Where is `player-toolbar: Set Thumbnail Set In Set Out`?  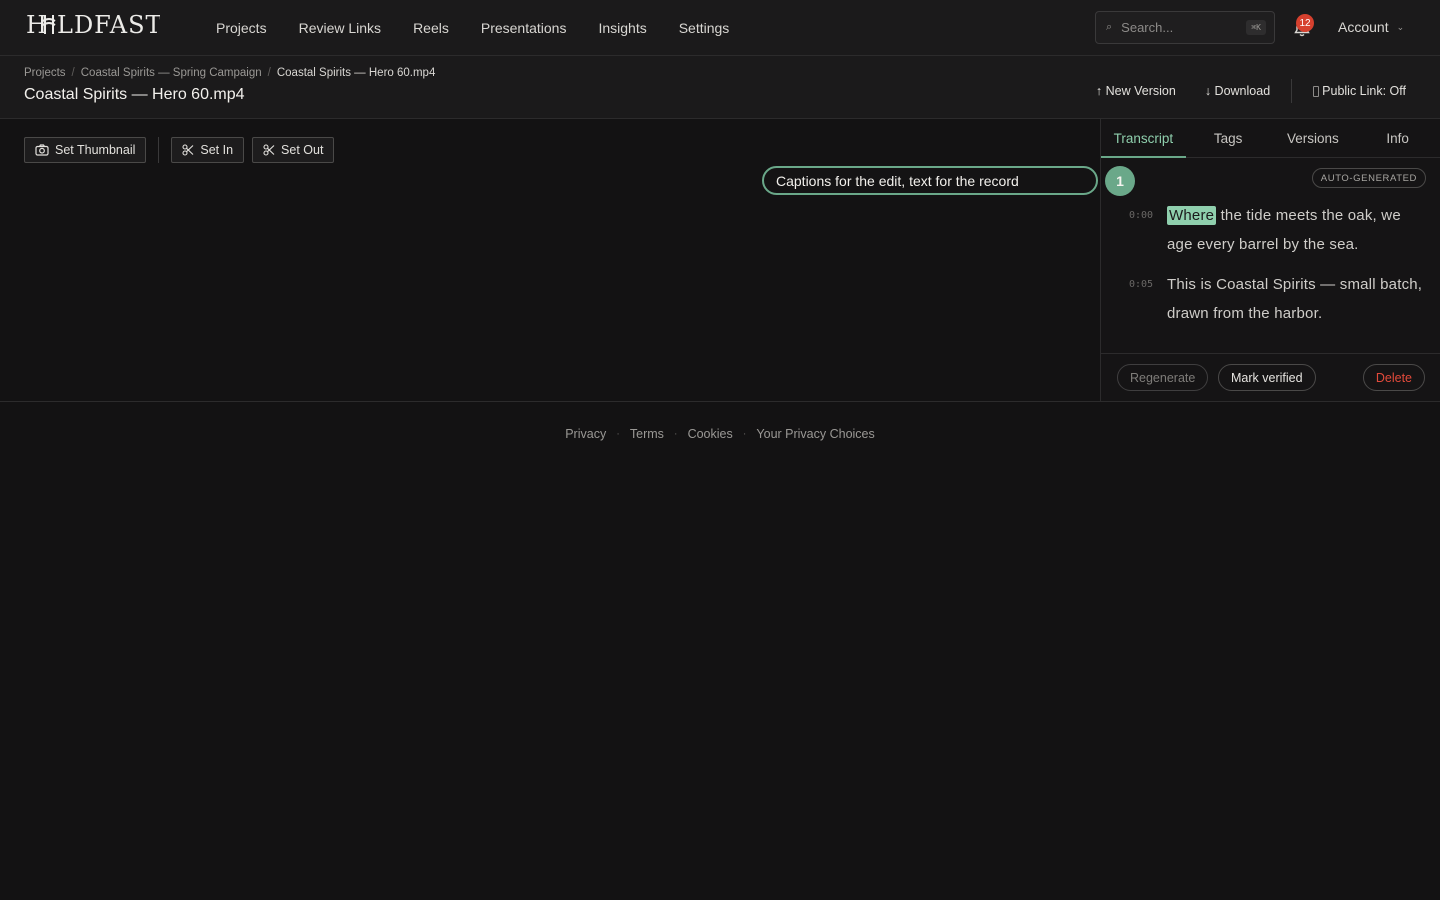 player-toolbar: Set Thumbnail Set In Set Out is located at coordinates (179, 150).